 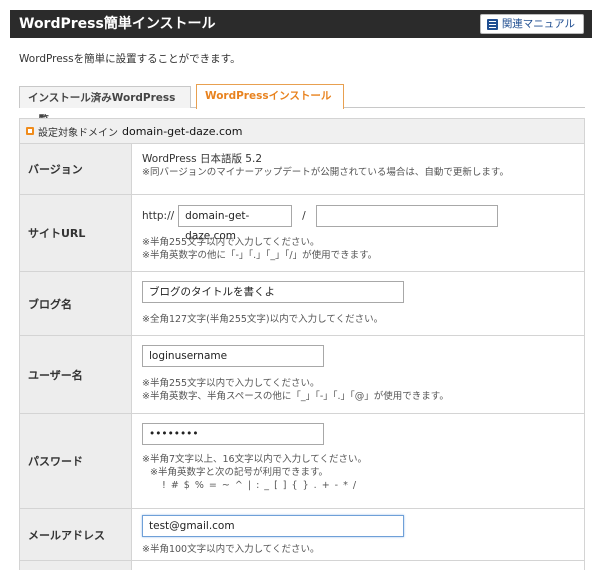 I want to click on related-manual-label: 関連マニュアル, so click(x=538, y=24).